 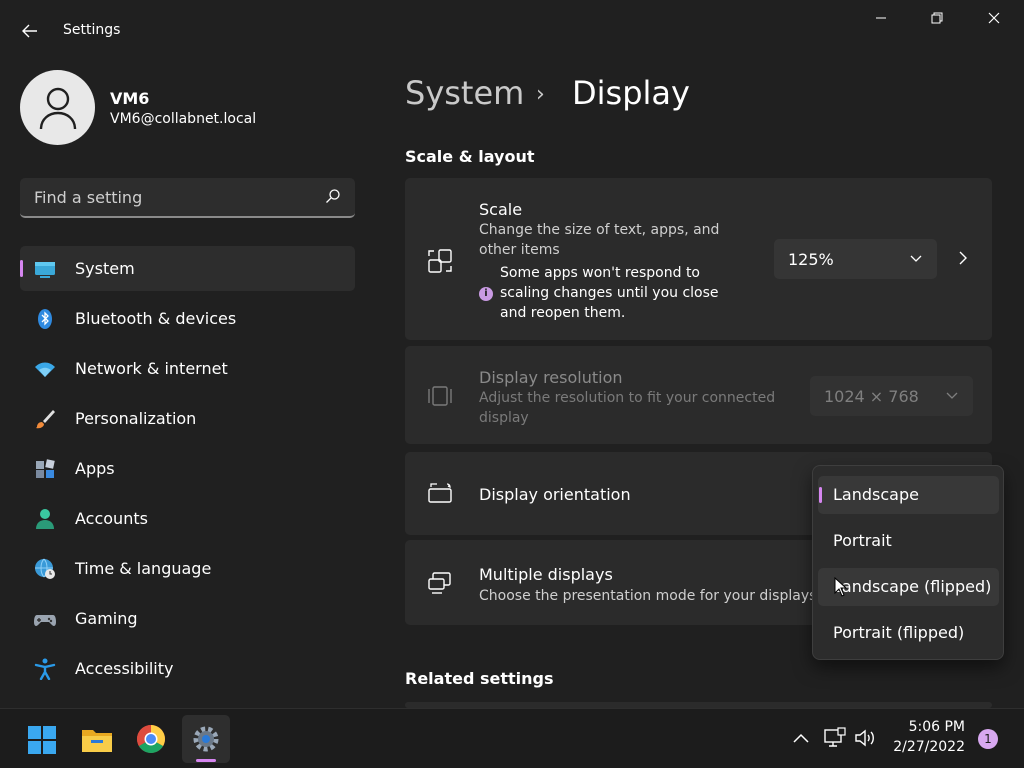 What do you see at coordinates (106, 618) in the screenshot?
I see `sidebar-item-label: Gaming` at bounding box center [106, 618].